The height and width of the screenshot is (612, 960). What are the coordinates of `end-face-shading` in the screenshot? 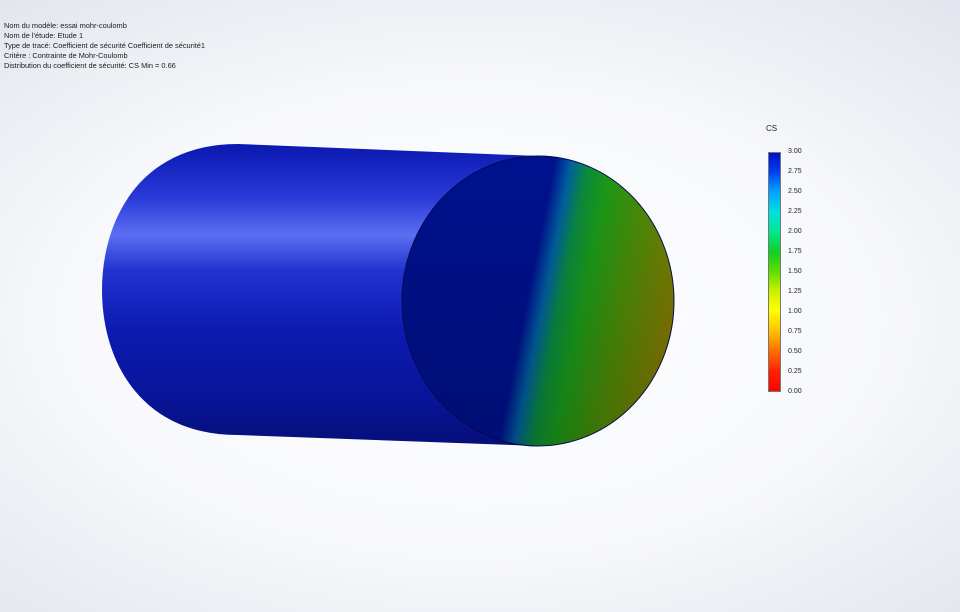 It's located at (538, 301).